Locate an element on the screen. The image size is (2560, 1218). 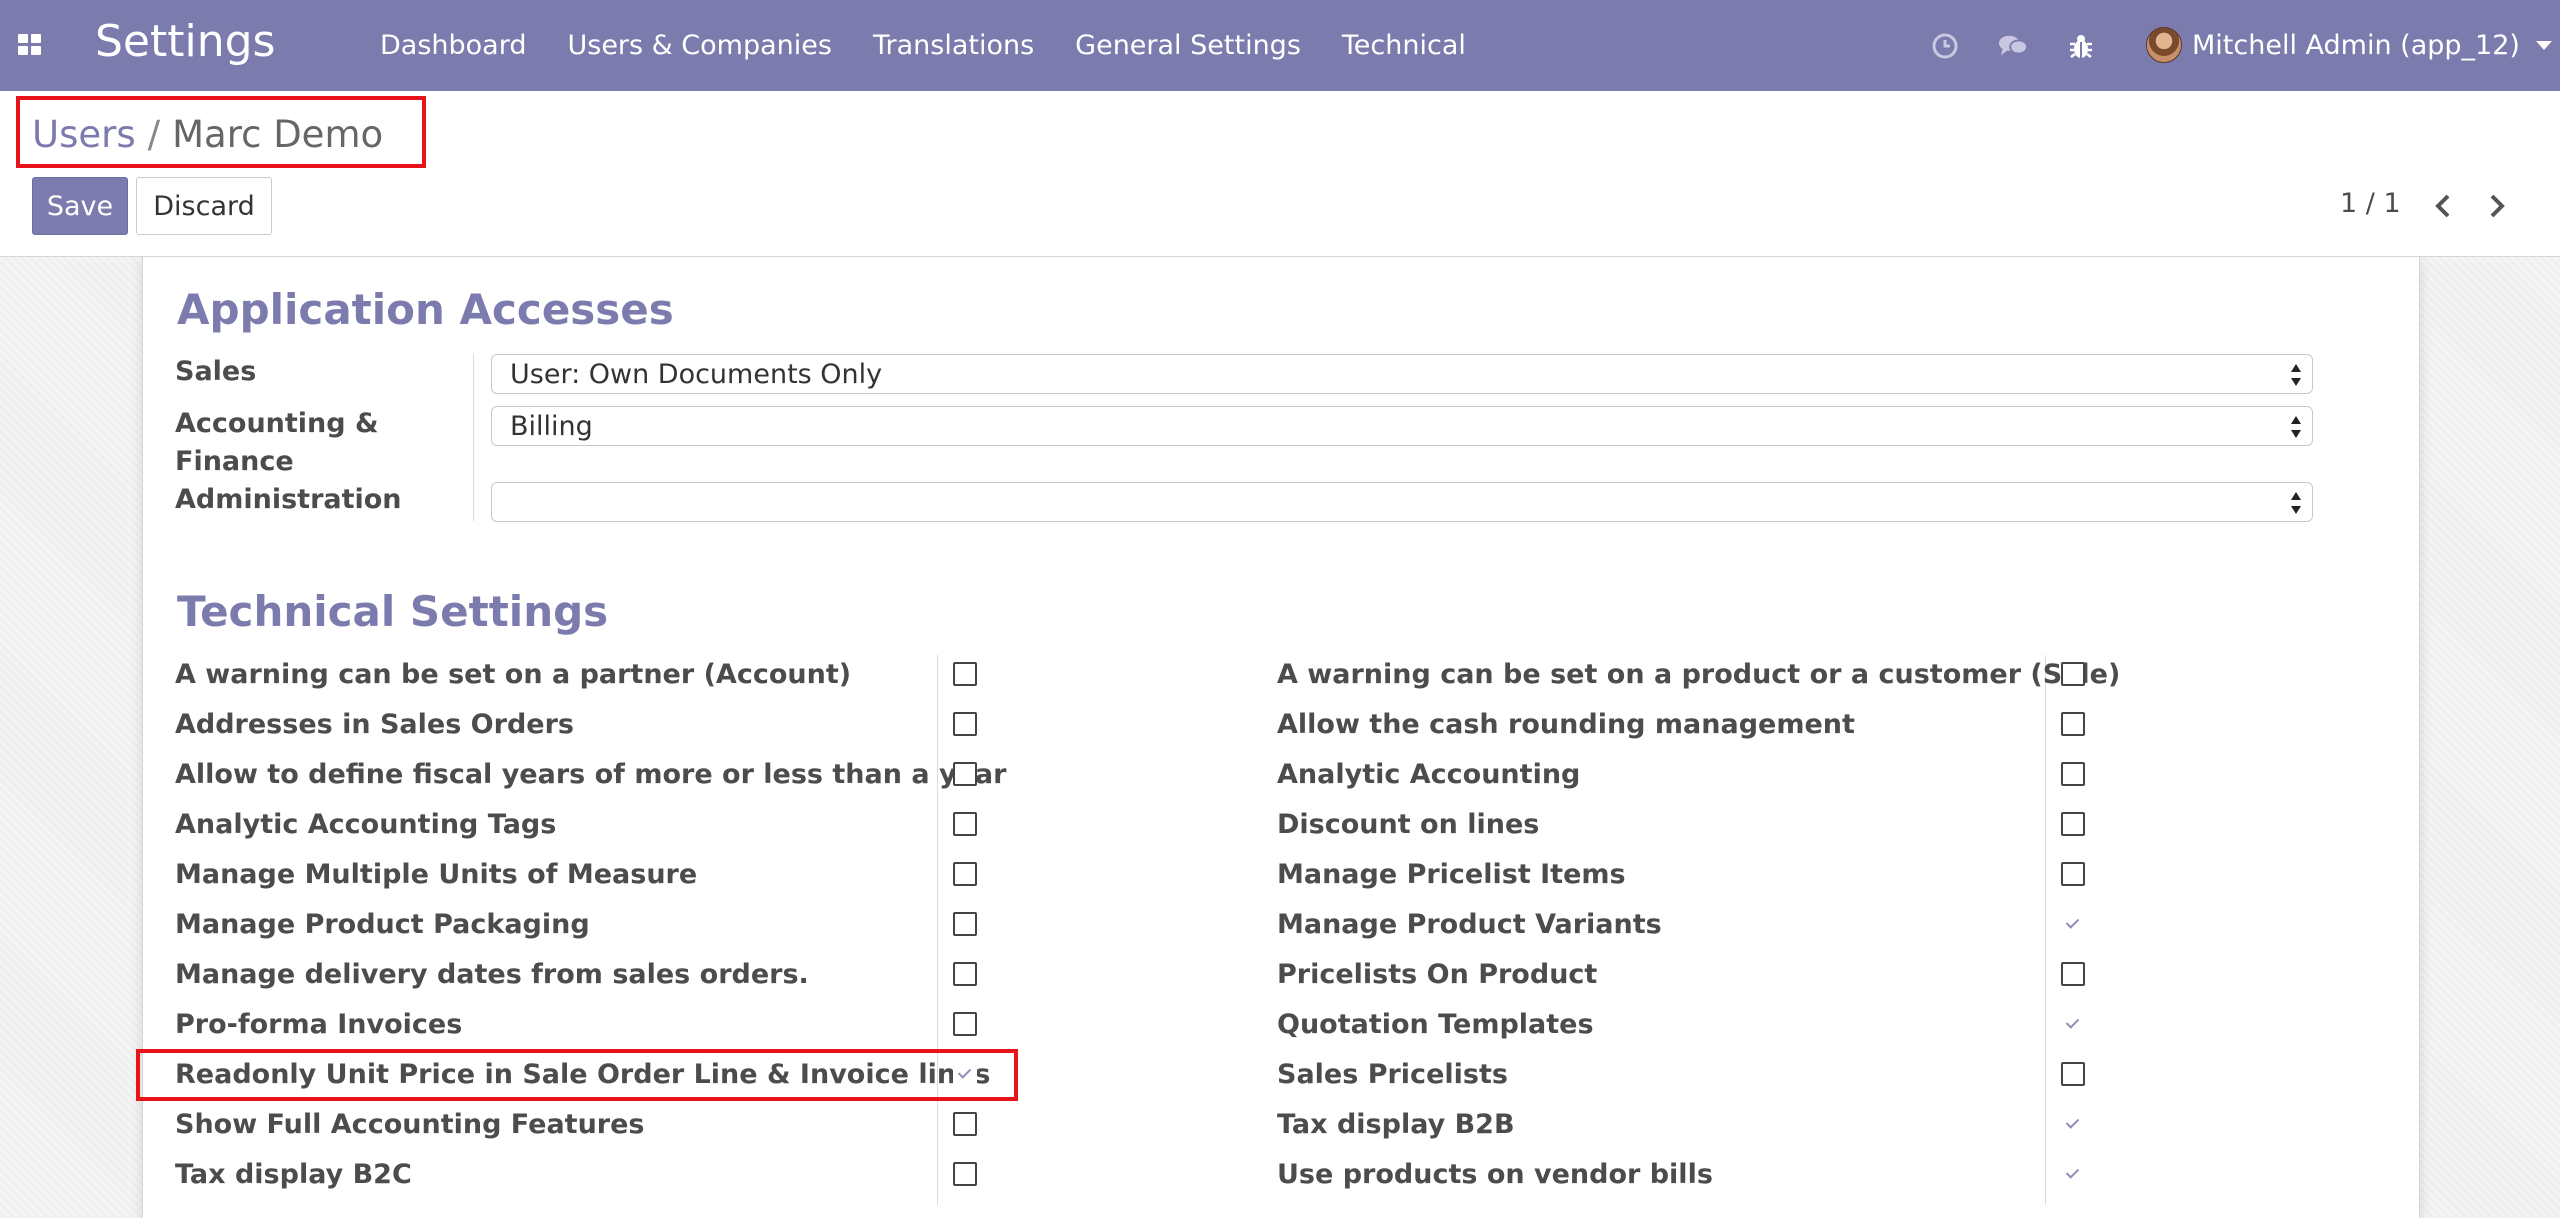
discard-button: Discard is located at coordinates (204, 206).